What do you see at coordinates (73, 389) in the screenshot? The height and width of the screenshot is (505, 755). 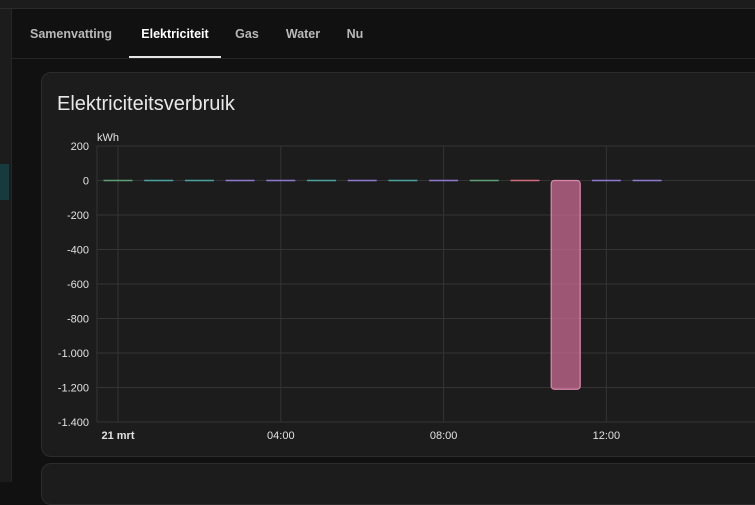 I see `y-tick-label: -1.200` at bounding box center [73, 389].